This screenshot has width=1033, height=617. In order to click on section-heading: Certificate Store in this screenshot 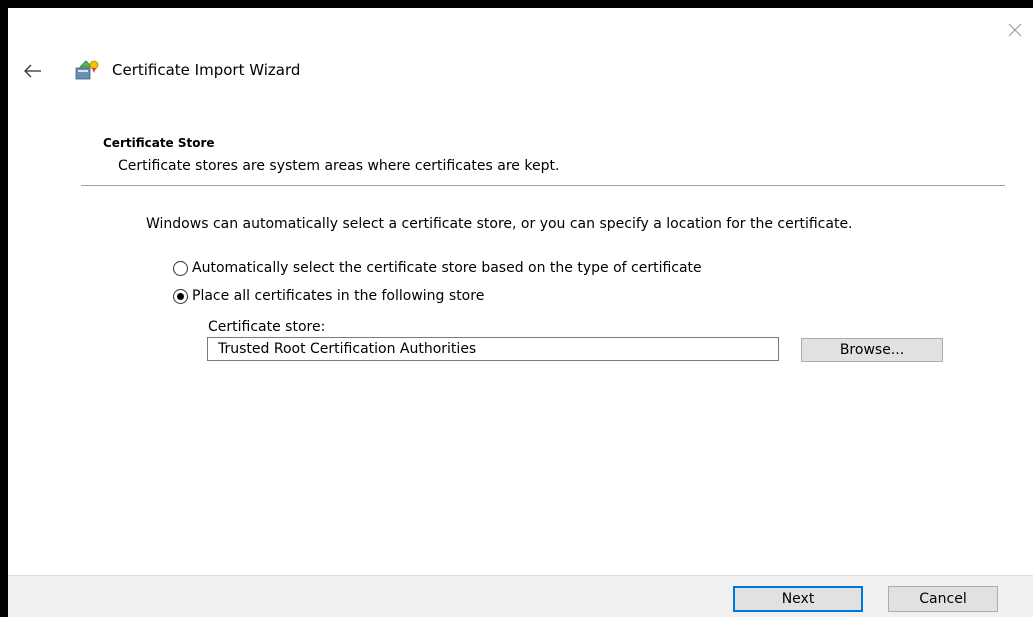, I will do `click(159, 143)`.